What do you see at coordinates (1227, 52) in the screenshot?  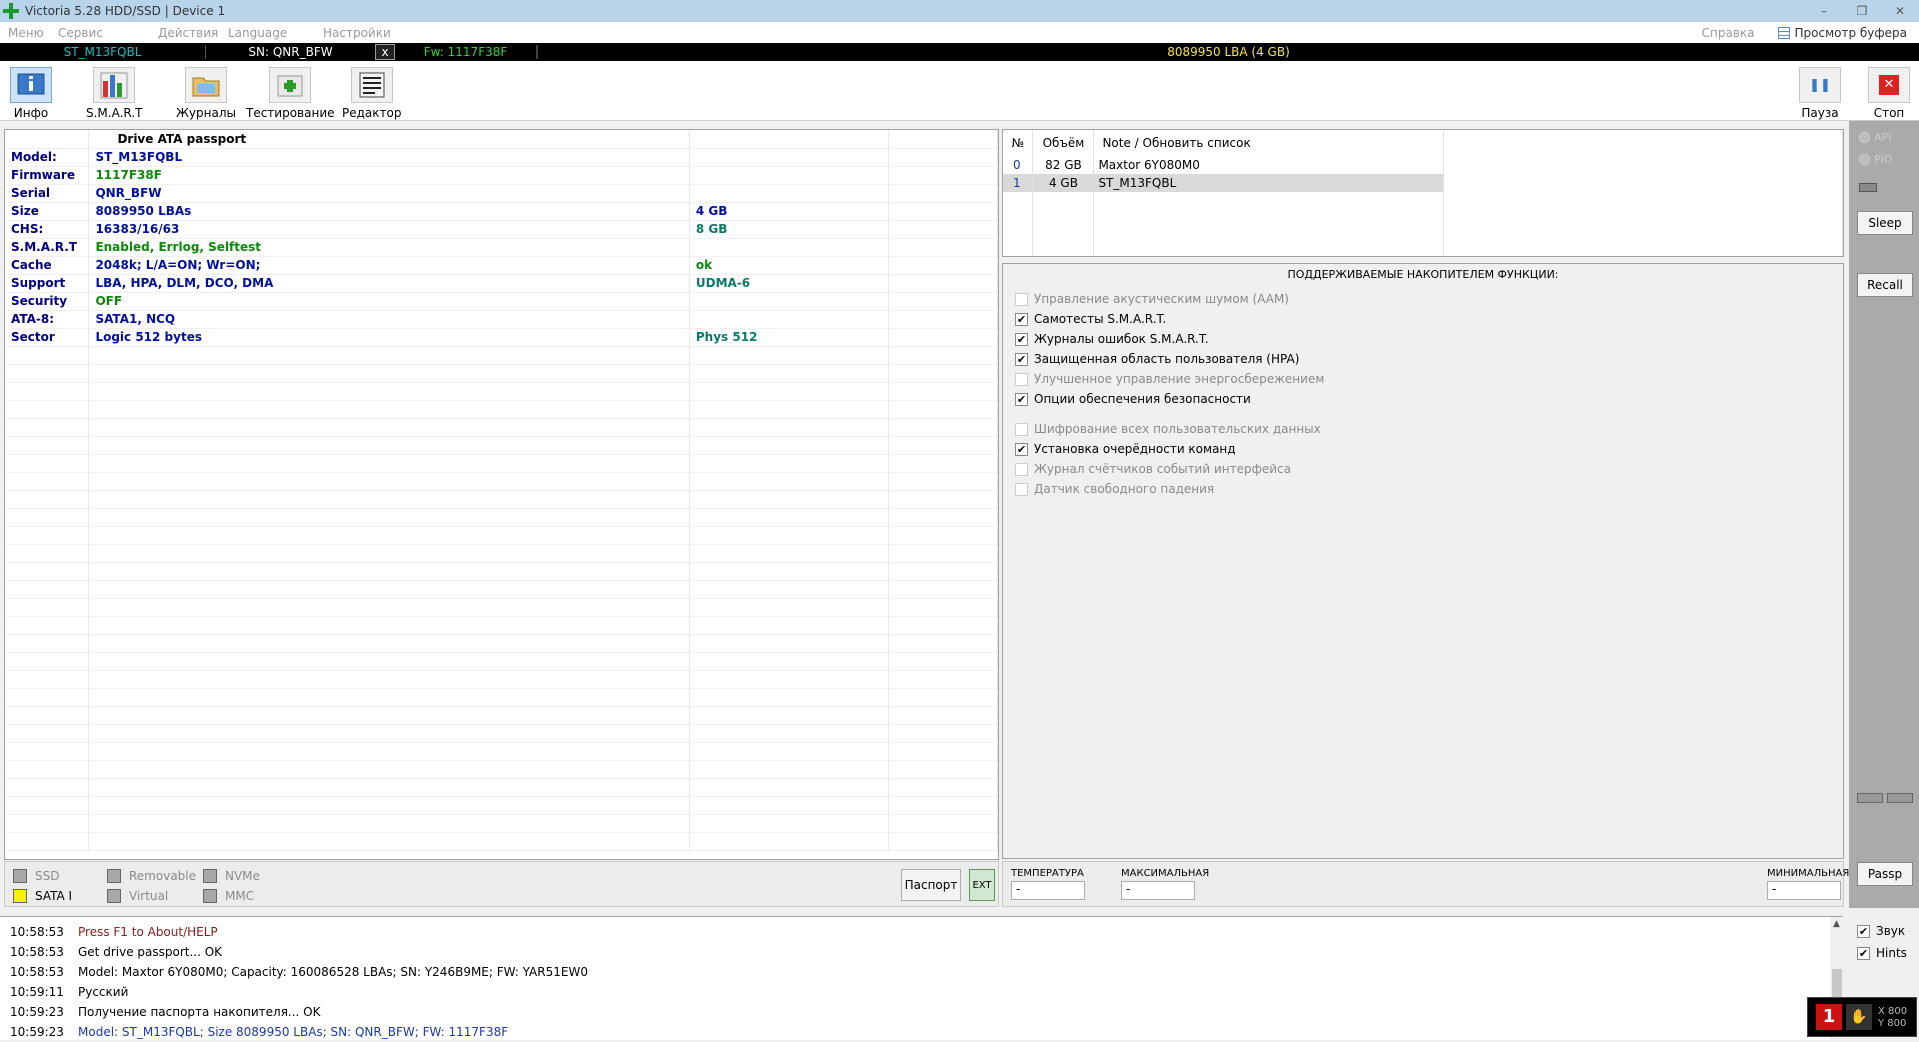 I see `drive-size: 8089950 LBA (4 GB)` at bounding box center [1227, 52].